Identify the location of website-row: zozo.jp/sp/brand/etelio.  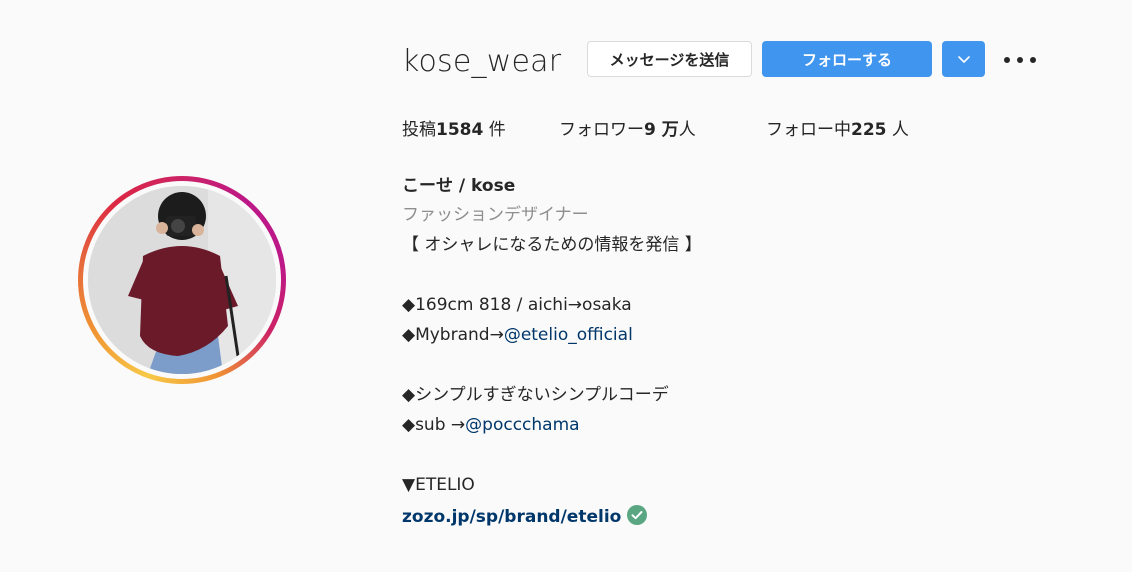
(525, 517).